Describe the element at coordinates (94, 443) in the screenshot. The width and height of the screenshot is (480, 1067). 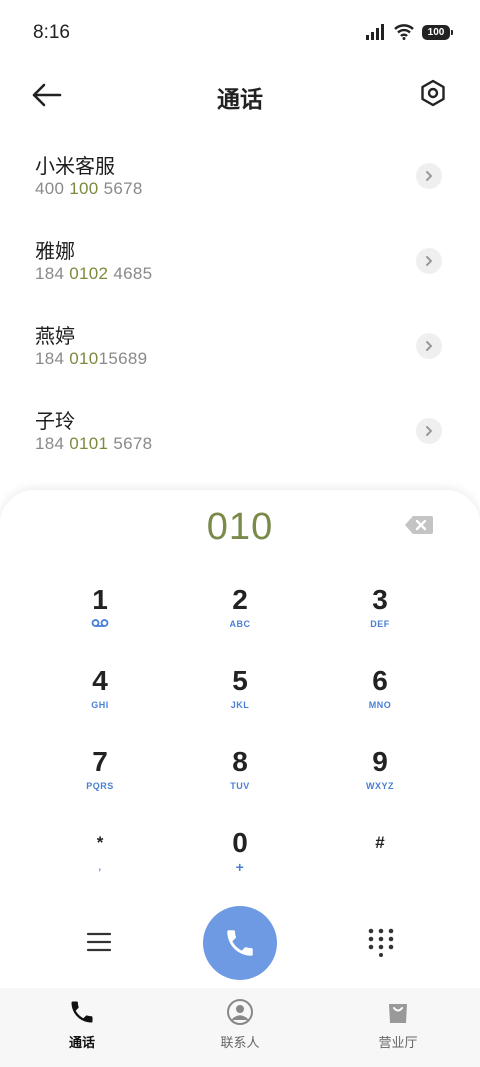
I see `contact-number: 184 0101 5678` at that location.